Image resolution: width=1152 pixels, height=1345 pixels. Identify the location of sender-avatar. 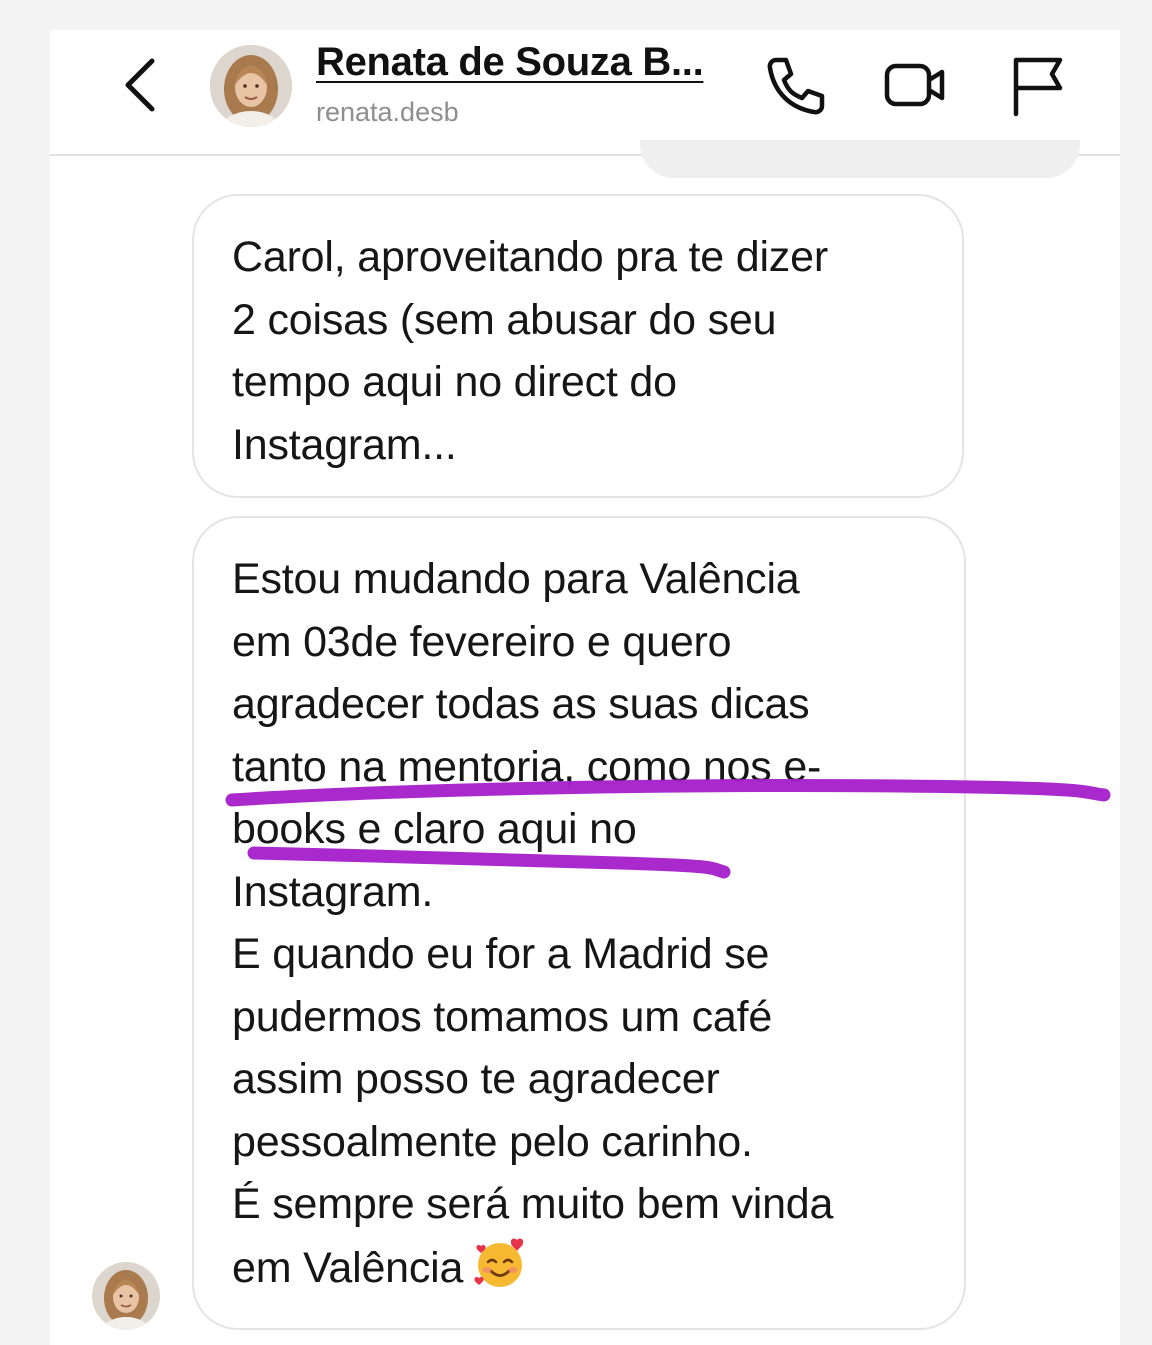
(126, 1296).